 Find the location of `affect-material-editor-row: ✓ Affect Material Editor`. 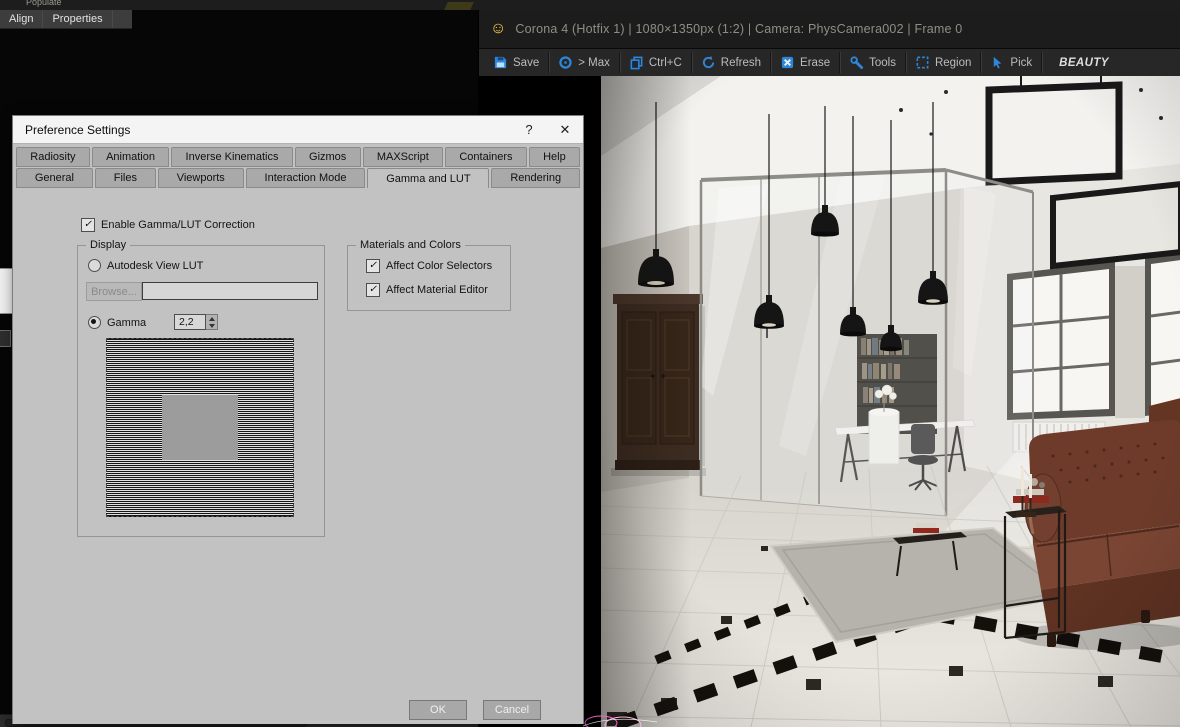

affect-material-editor-row: ✓ Affect Material Editor is located at coordinates (427, 290).